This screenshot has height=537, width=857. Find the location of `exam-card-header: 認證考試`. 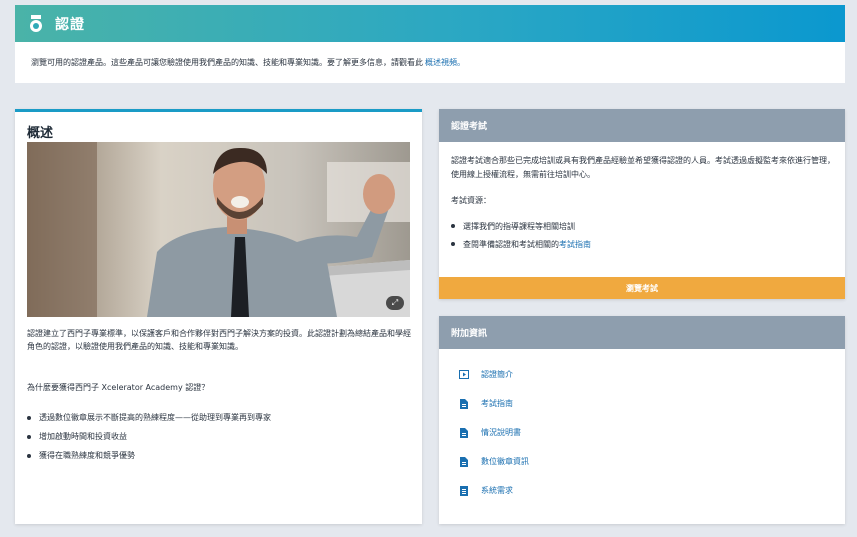

exam-card-header: 認證考試 is located at coordinates (642, 125).